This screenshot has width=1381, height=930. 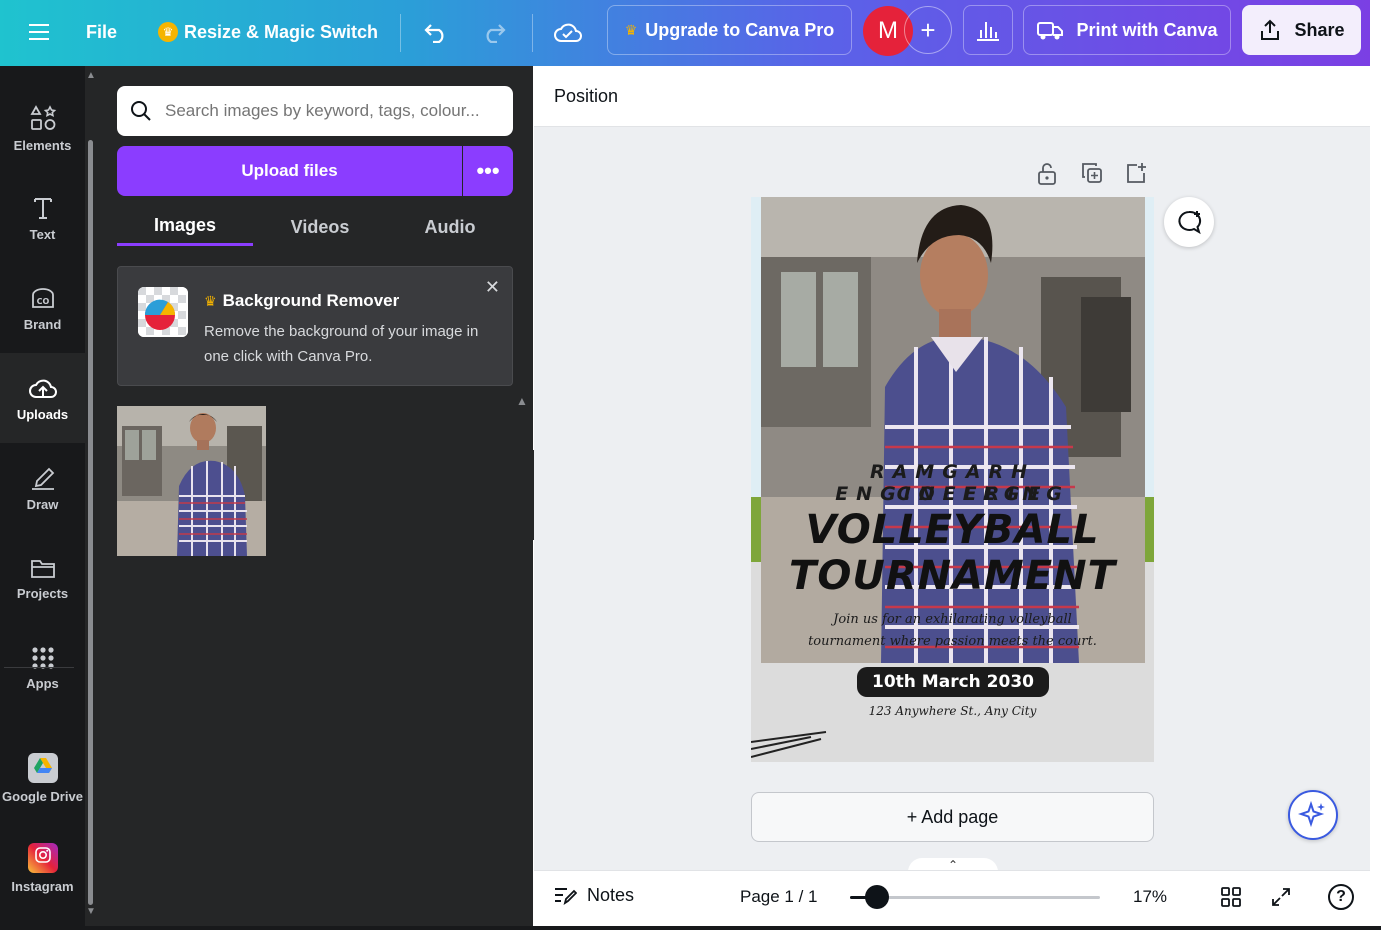 I want to click on brand-icon: CO, so click(x=42, y=297).